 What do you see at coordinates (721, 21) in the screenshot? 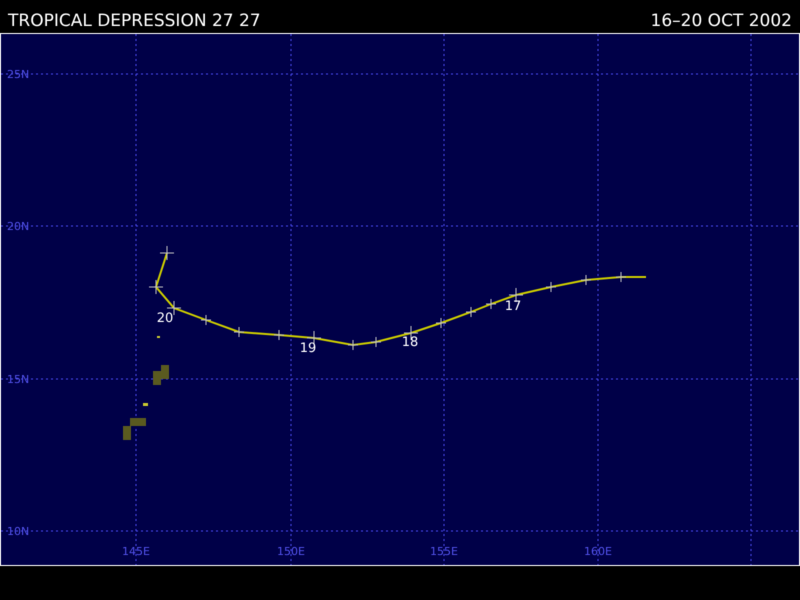
I see `date-range: 16–20 OCT 2002` at bounding box center [721, 21].